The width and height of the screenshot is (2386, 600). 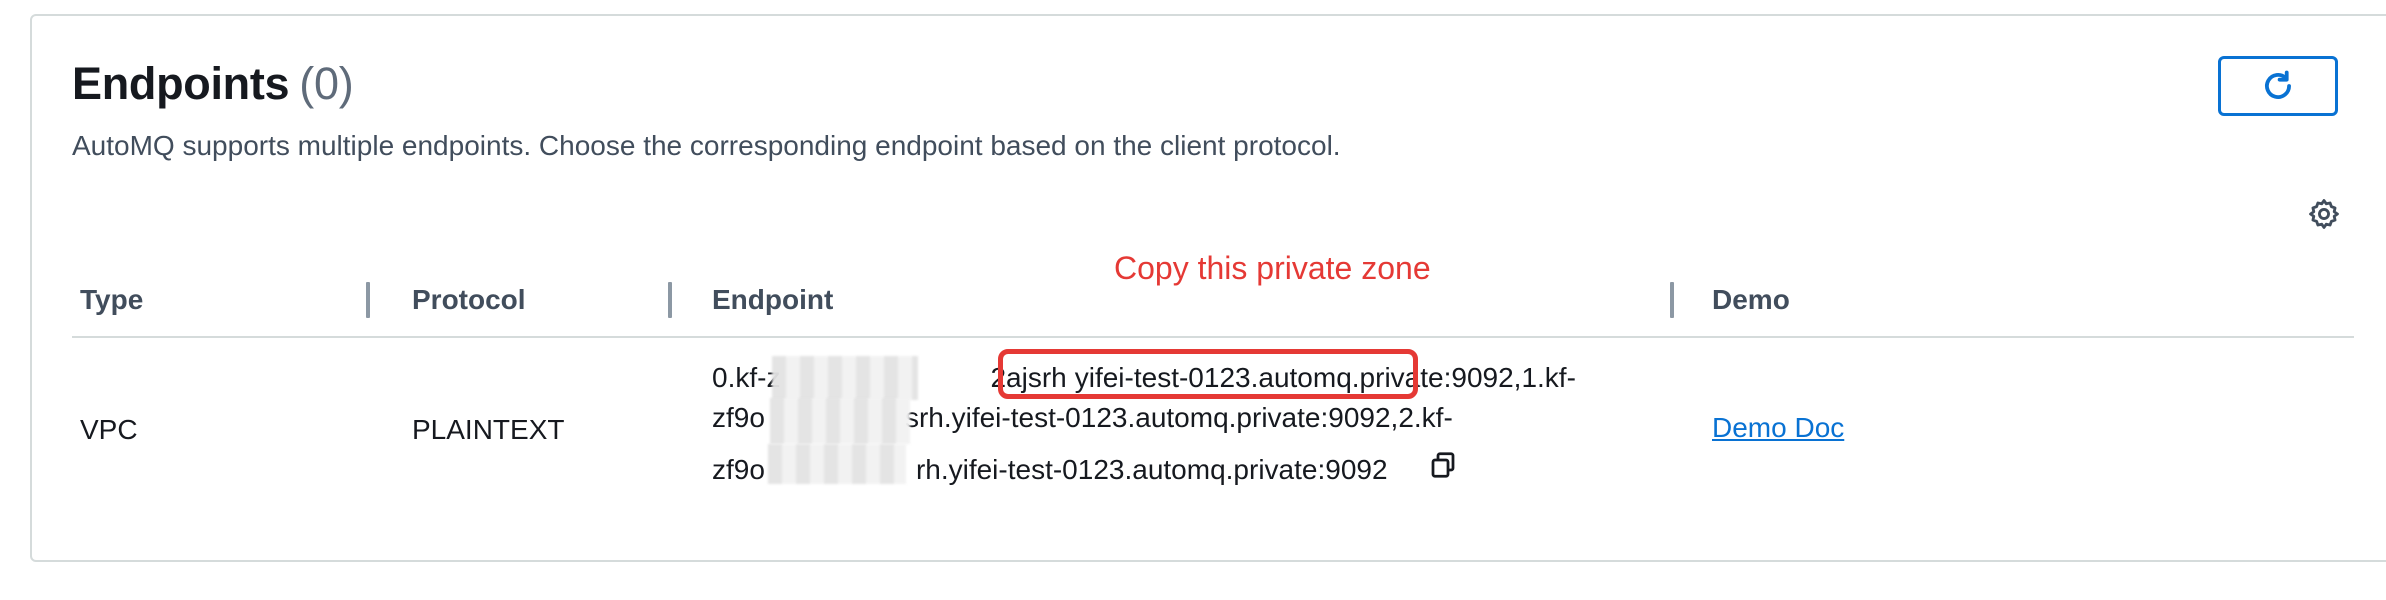 I want to click on column-header-demo: Demo, so click(x=1751, y=300).